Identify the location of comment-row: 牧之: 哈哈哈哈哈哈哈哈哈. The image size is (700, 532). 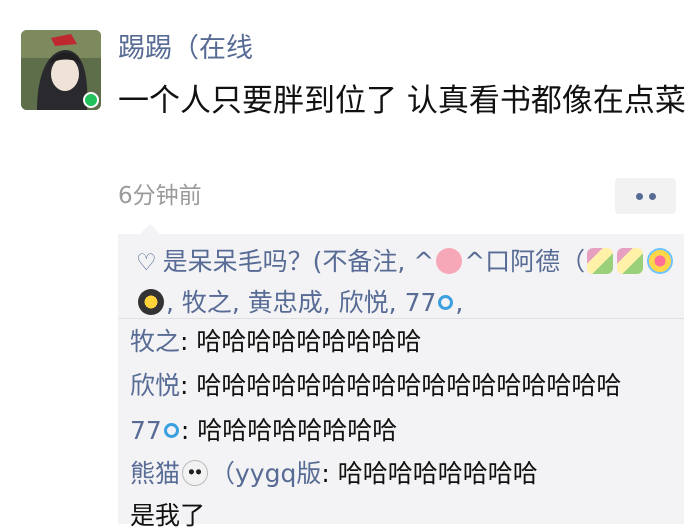
(405, 342).